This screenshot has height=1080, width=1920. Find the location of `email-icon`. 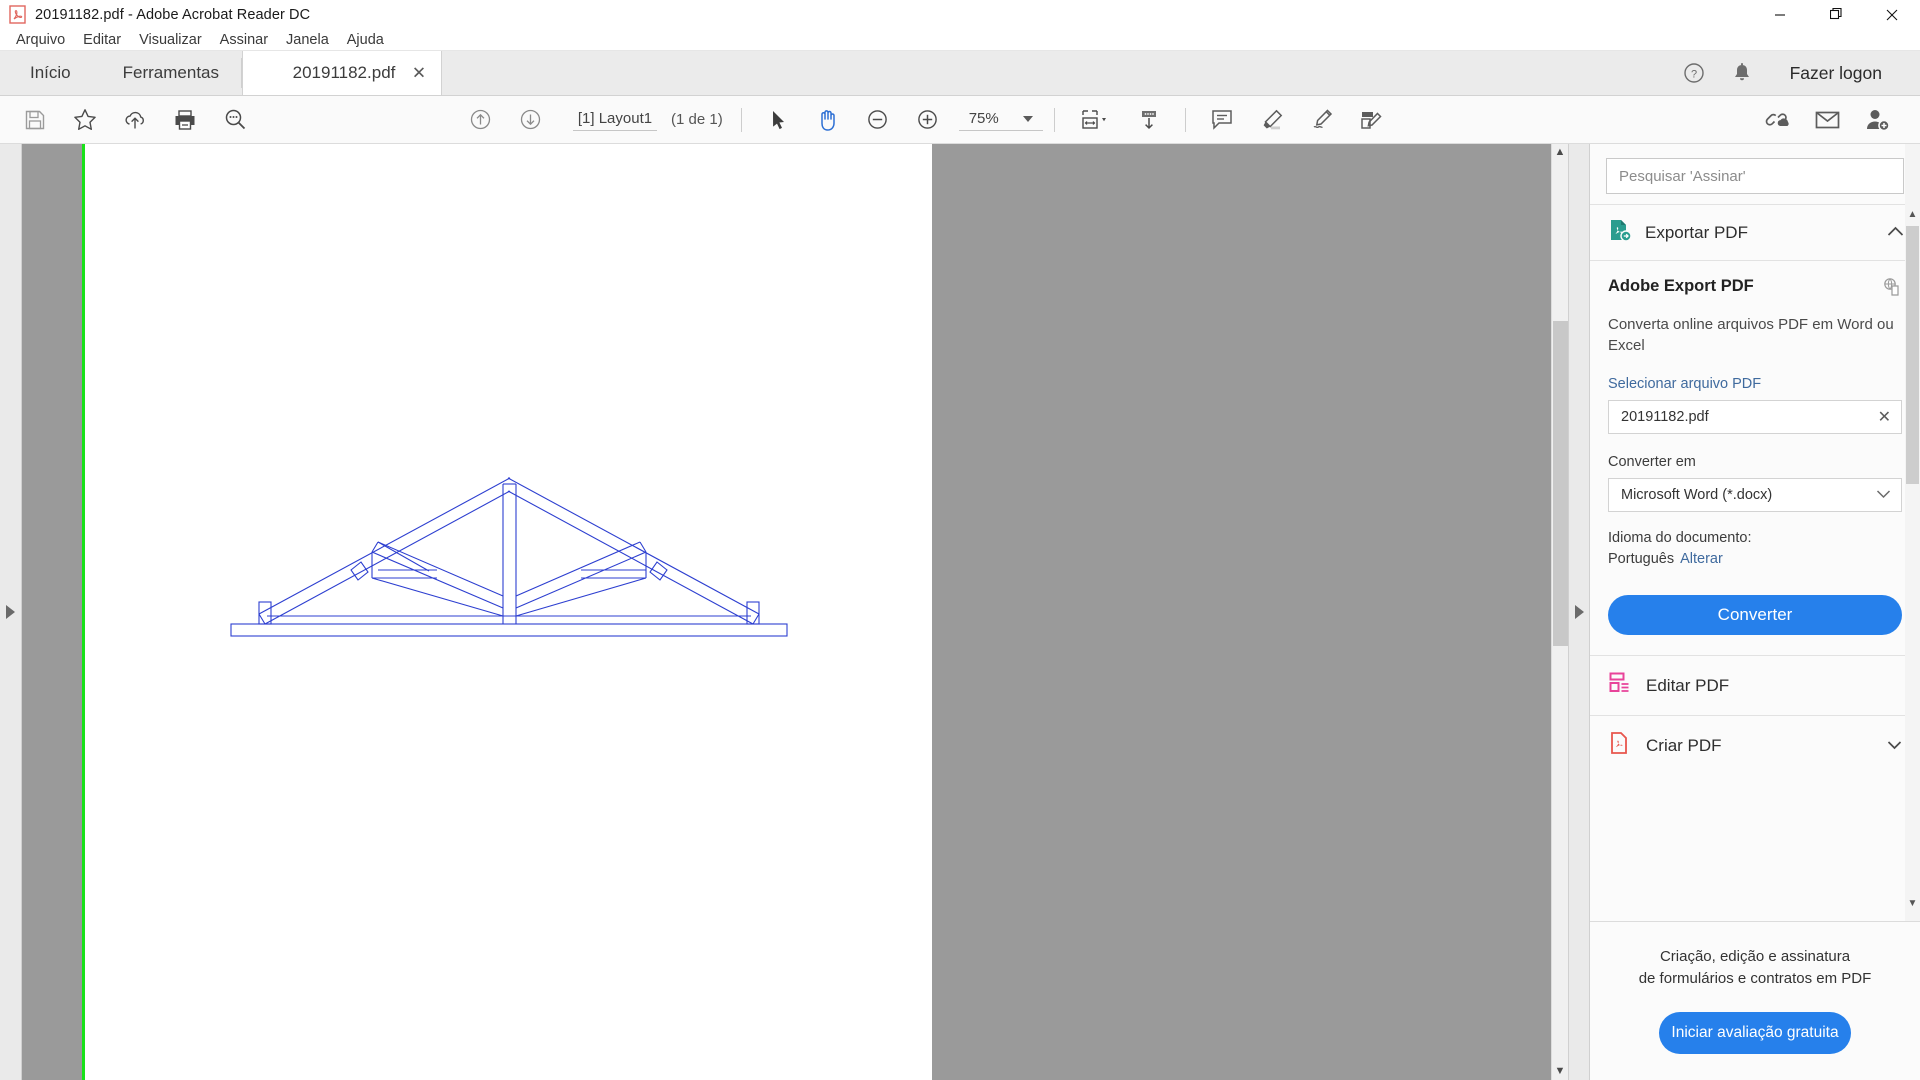

email-icon is located at coordinates (1827, 120).